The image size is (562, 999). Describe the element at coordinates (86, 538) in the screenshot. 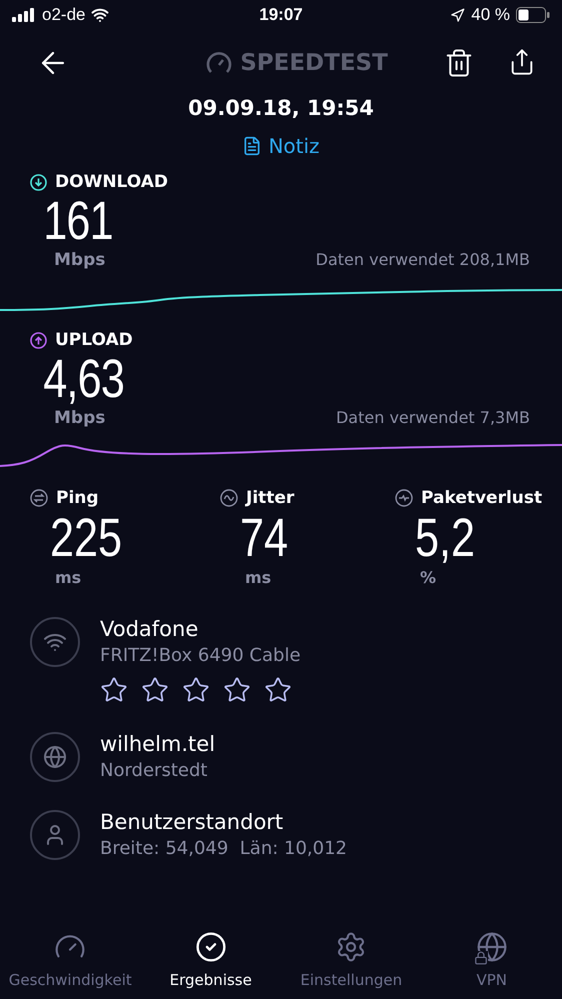

I see `metric-value: 225` at that location.